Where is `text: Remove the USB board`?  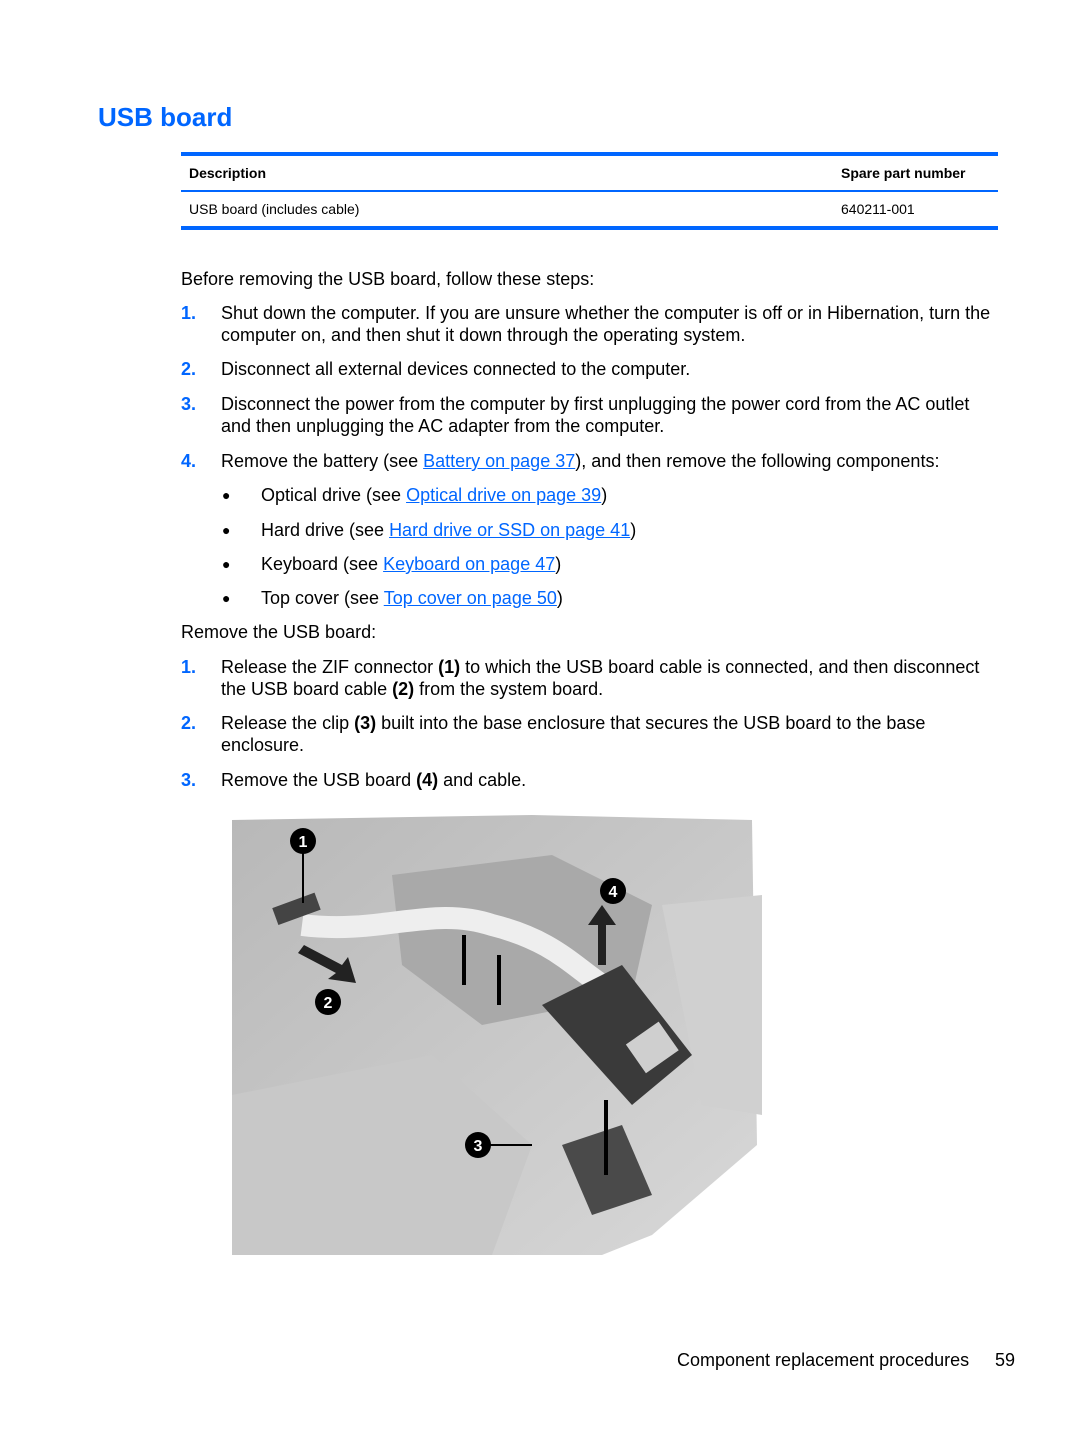 text: Remove the USB board is located at coordinates (319, 780).